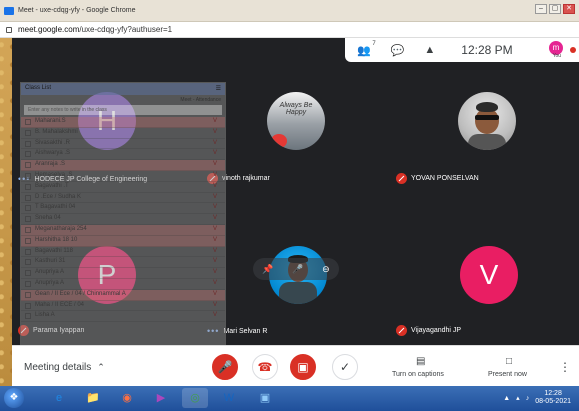 The image size is (579, 411). What do you see at coordinates (297, 269) in the screenshot?
I see `mute-participant-icon: 🎤` at bounding box center [297, 269].